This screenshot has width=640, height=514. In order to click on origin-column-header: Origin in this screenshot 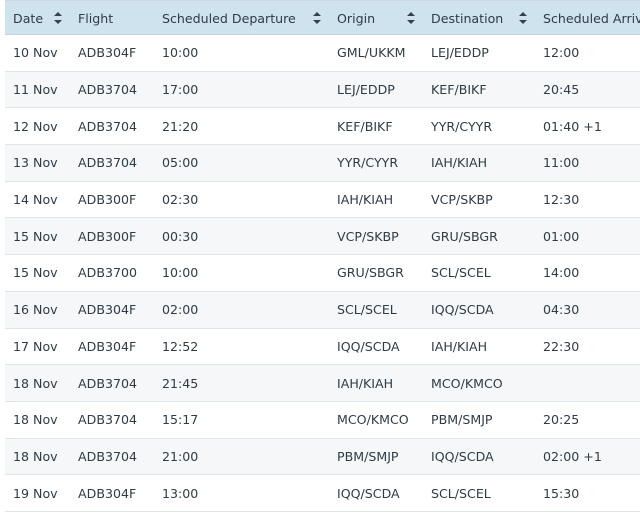, I will do `click(376, 18)`.